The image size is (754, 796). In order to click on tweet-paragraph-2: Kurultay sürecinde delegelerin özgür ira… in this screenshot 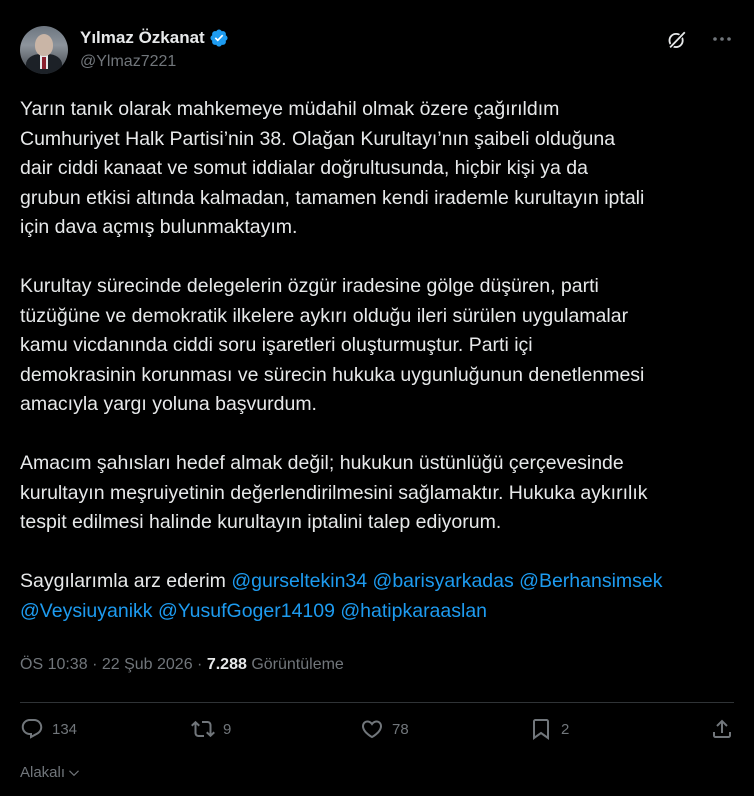, I will do `click(332, 345)`.